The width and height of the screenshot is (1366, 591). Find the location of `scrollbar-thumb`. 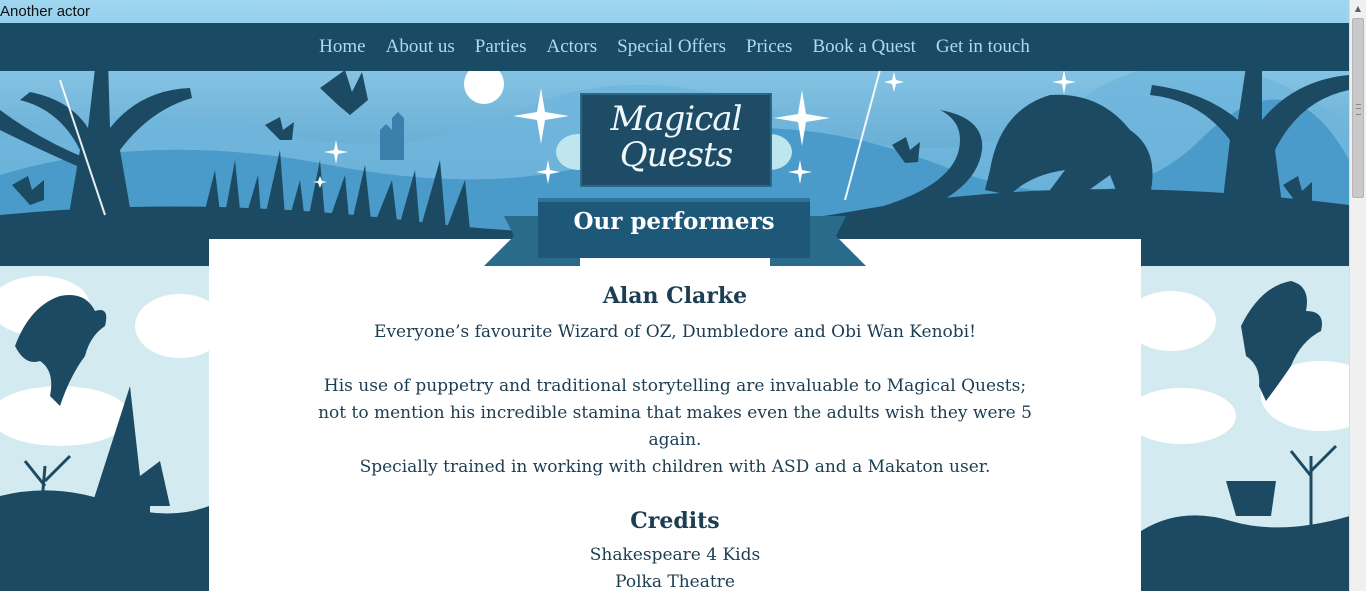

scrollbar-thumb is located at coordinates (1358, 108).